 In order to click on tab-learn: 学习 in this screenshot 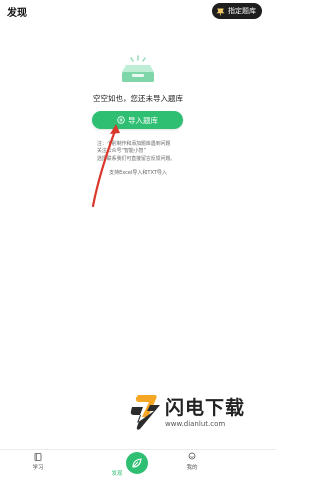, I will do `click(38, 461)`.